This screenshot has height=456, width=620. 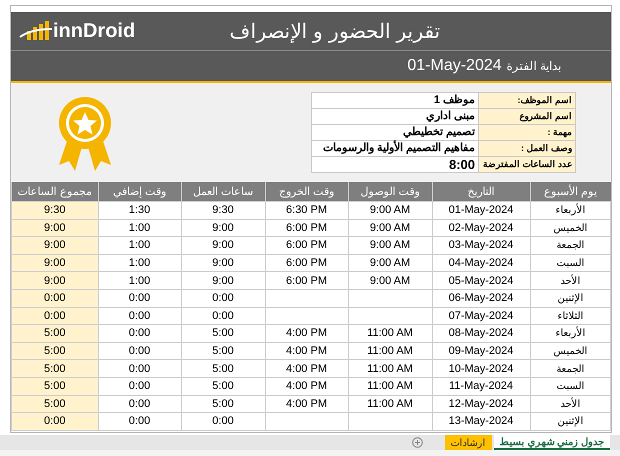 I want to click on column-header: ساعات العمل, so click(x=223, y=192).